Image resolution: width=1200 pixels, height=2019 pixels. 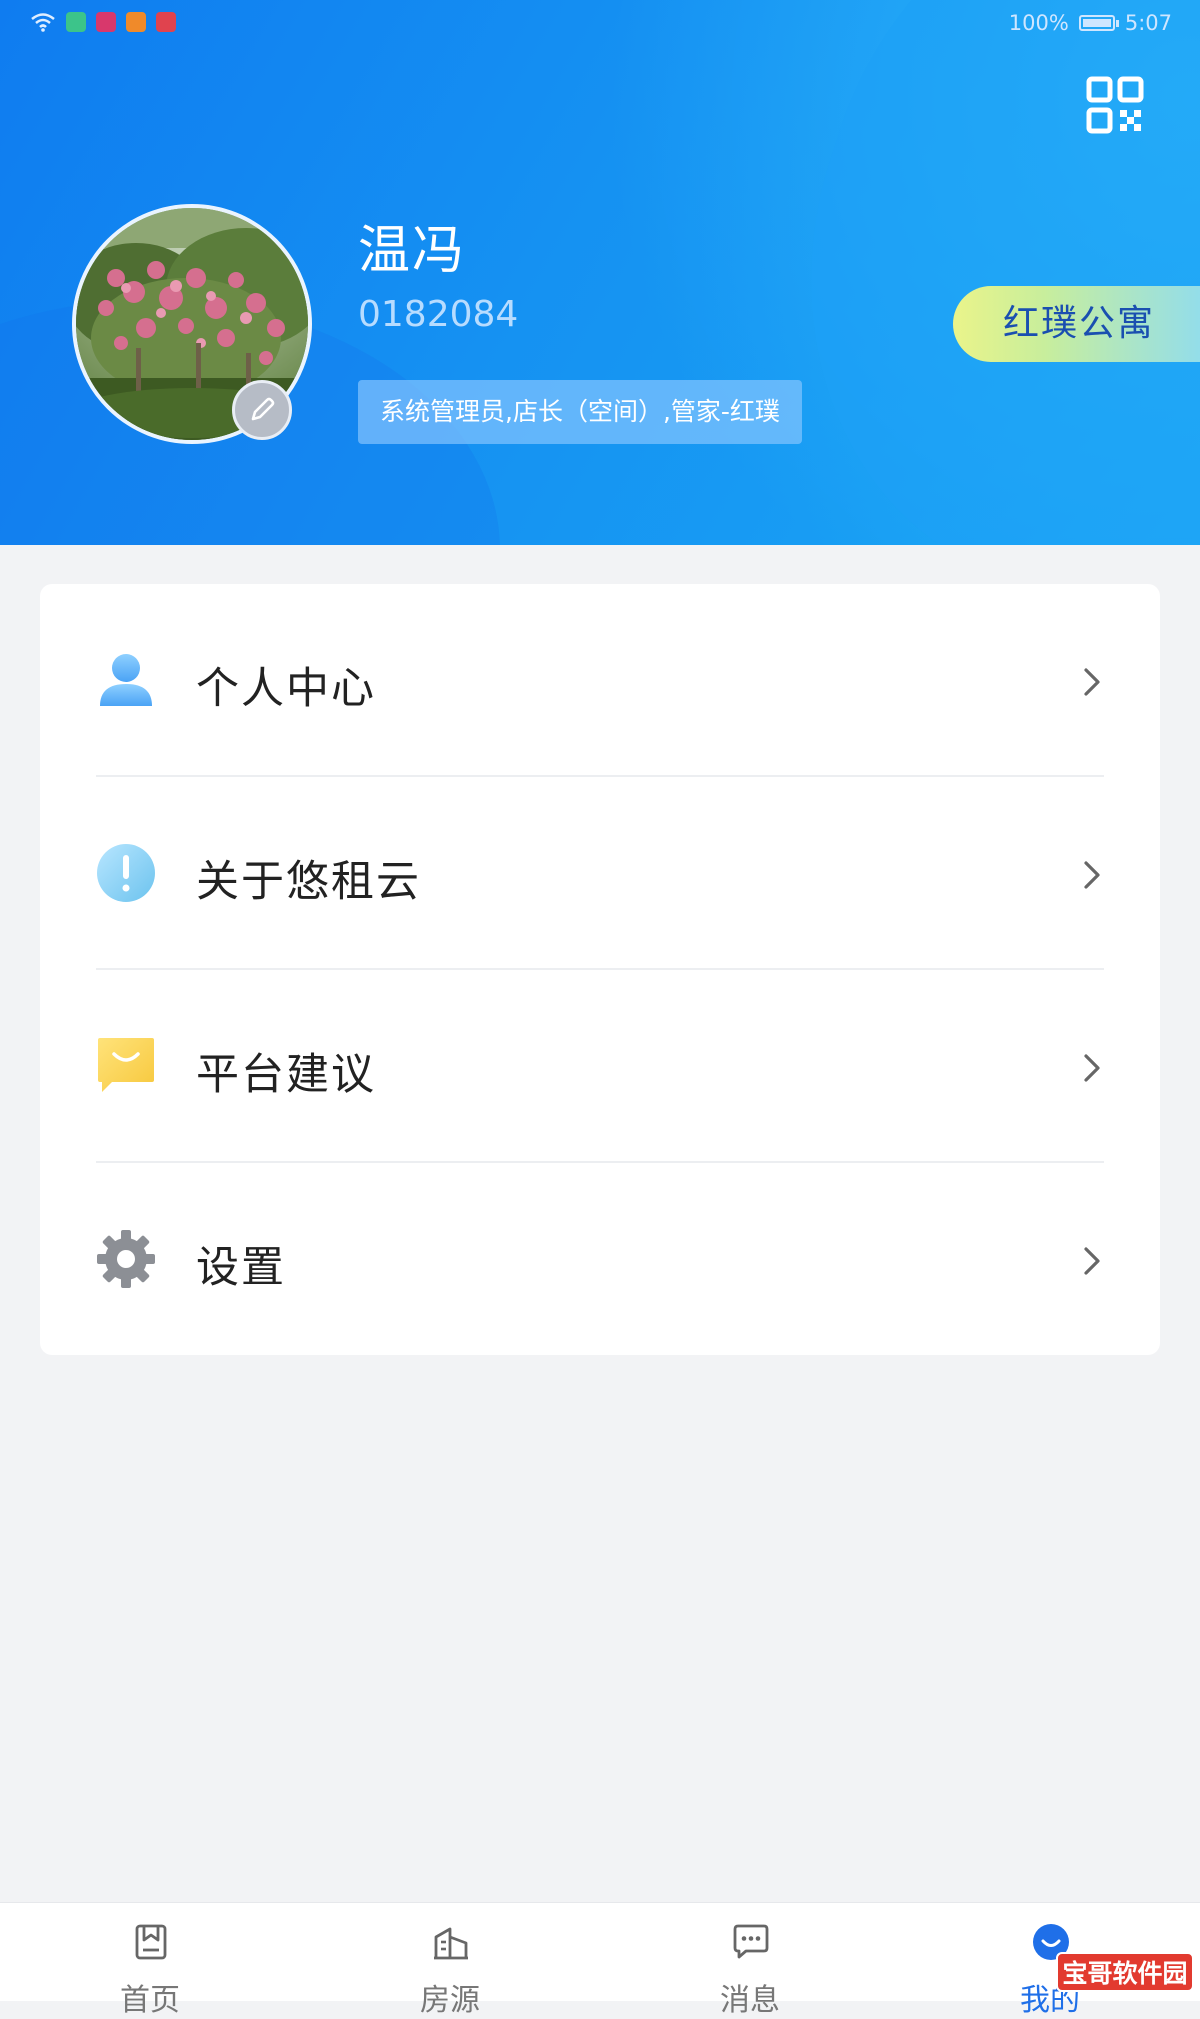 I want to click on message-icon, so click(x=751, y=1941).